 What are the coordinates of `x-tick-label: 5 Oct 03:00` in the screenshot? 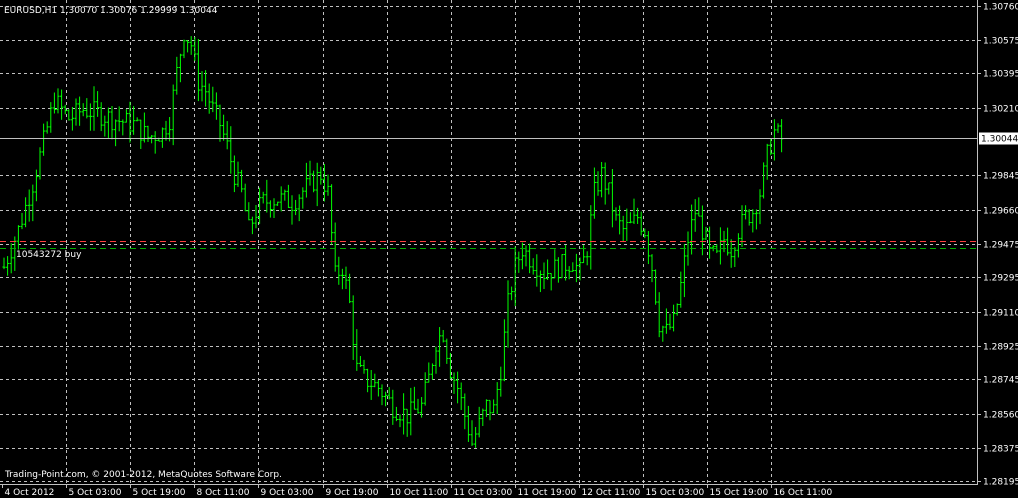 It's located at (95, 493).